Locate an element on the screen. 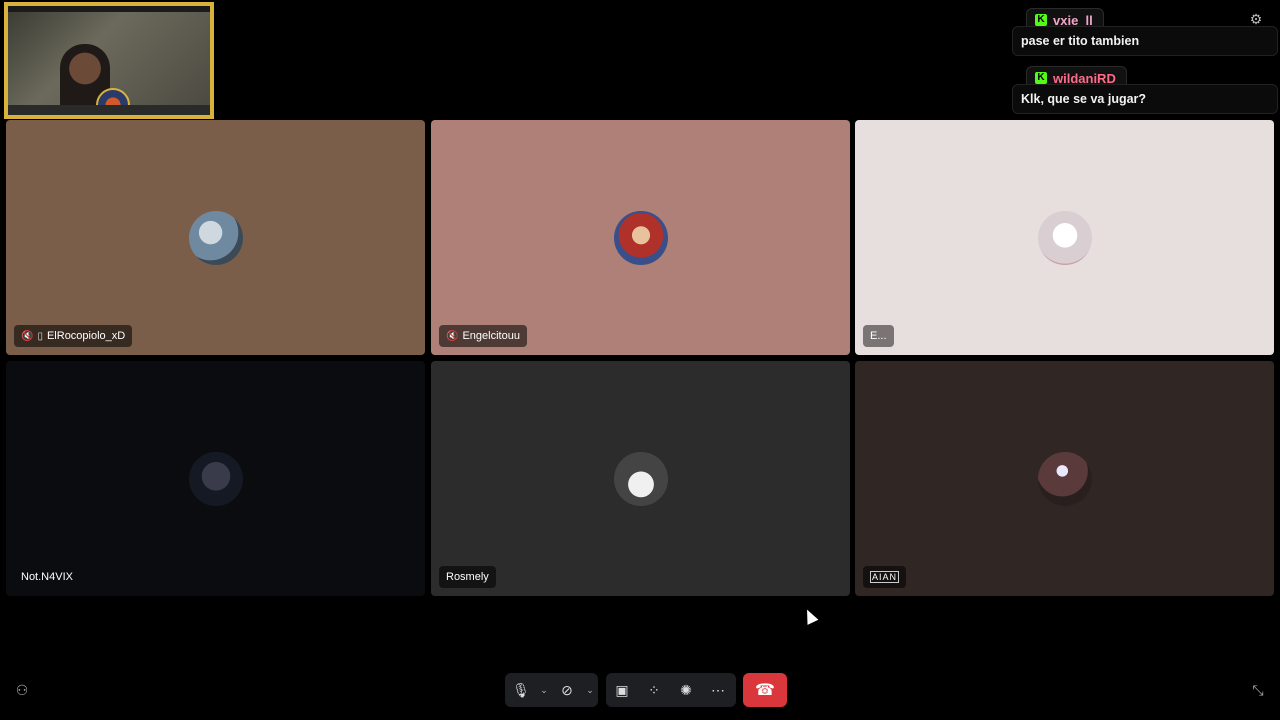 Image resolution: width=1280 pixels, height=720 pixels. participant-tile: 🔇 Engelcitouu is located at coordinates (640, 237).